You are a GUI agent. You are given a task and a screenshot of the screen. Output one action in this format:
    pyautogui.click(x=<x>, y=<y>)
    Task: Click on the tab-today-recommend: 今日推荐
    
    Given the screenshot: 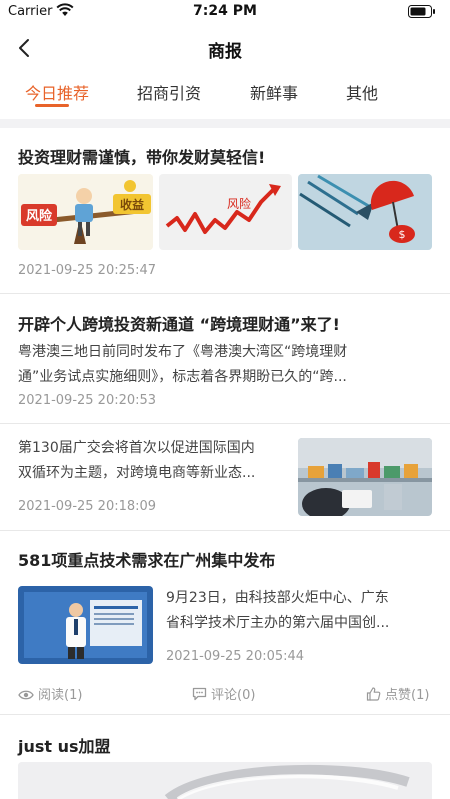 What is the action you would take?
    pyautogui.click(x=57, y=92)
    